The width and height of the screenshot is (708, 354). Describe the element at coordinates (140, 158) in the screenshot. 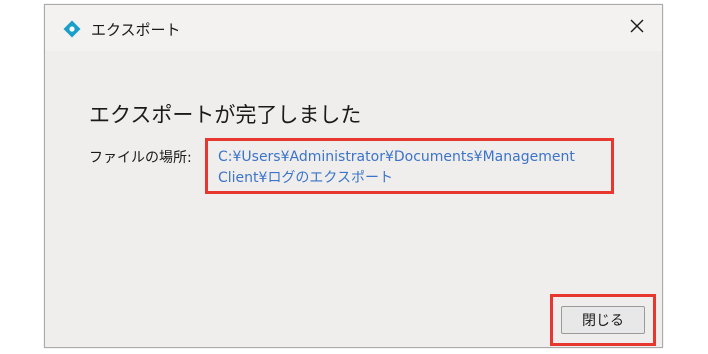

I see `file-location-label: ファイルの場所:` at that location.